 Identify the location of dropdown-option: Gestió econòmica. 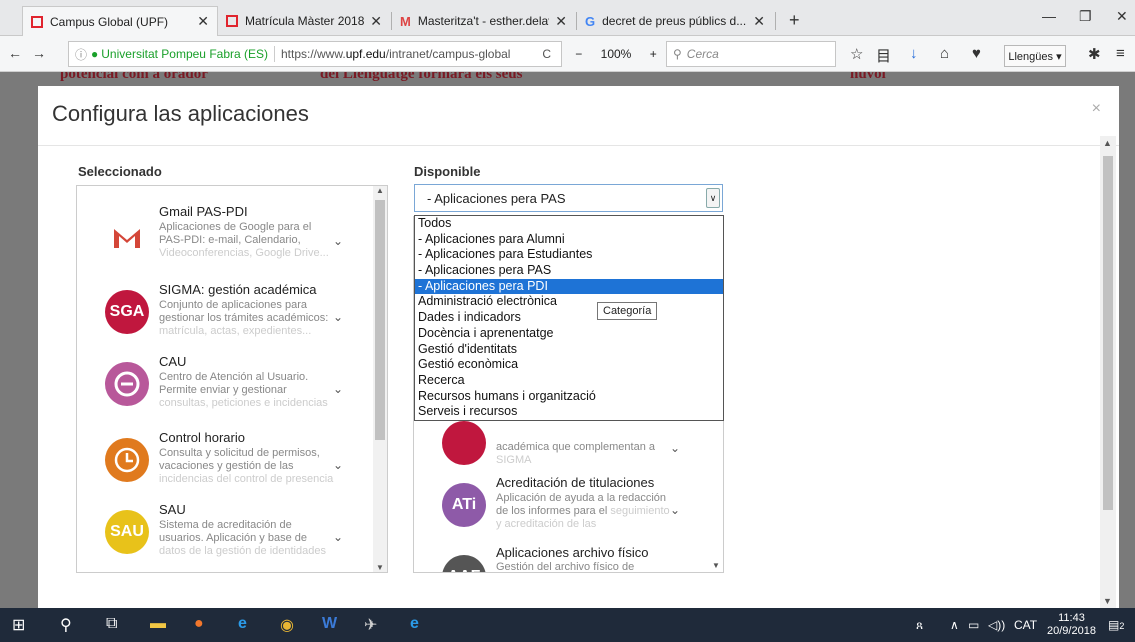
(569, 365).